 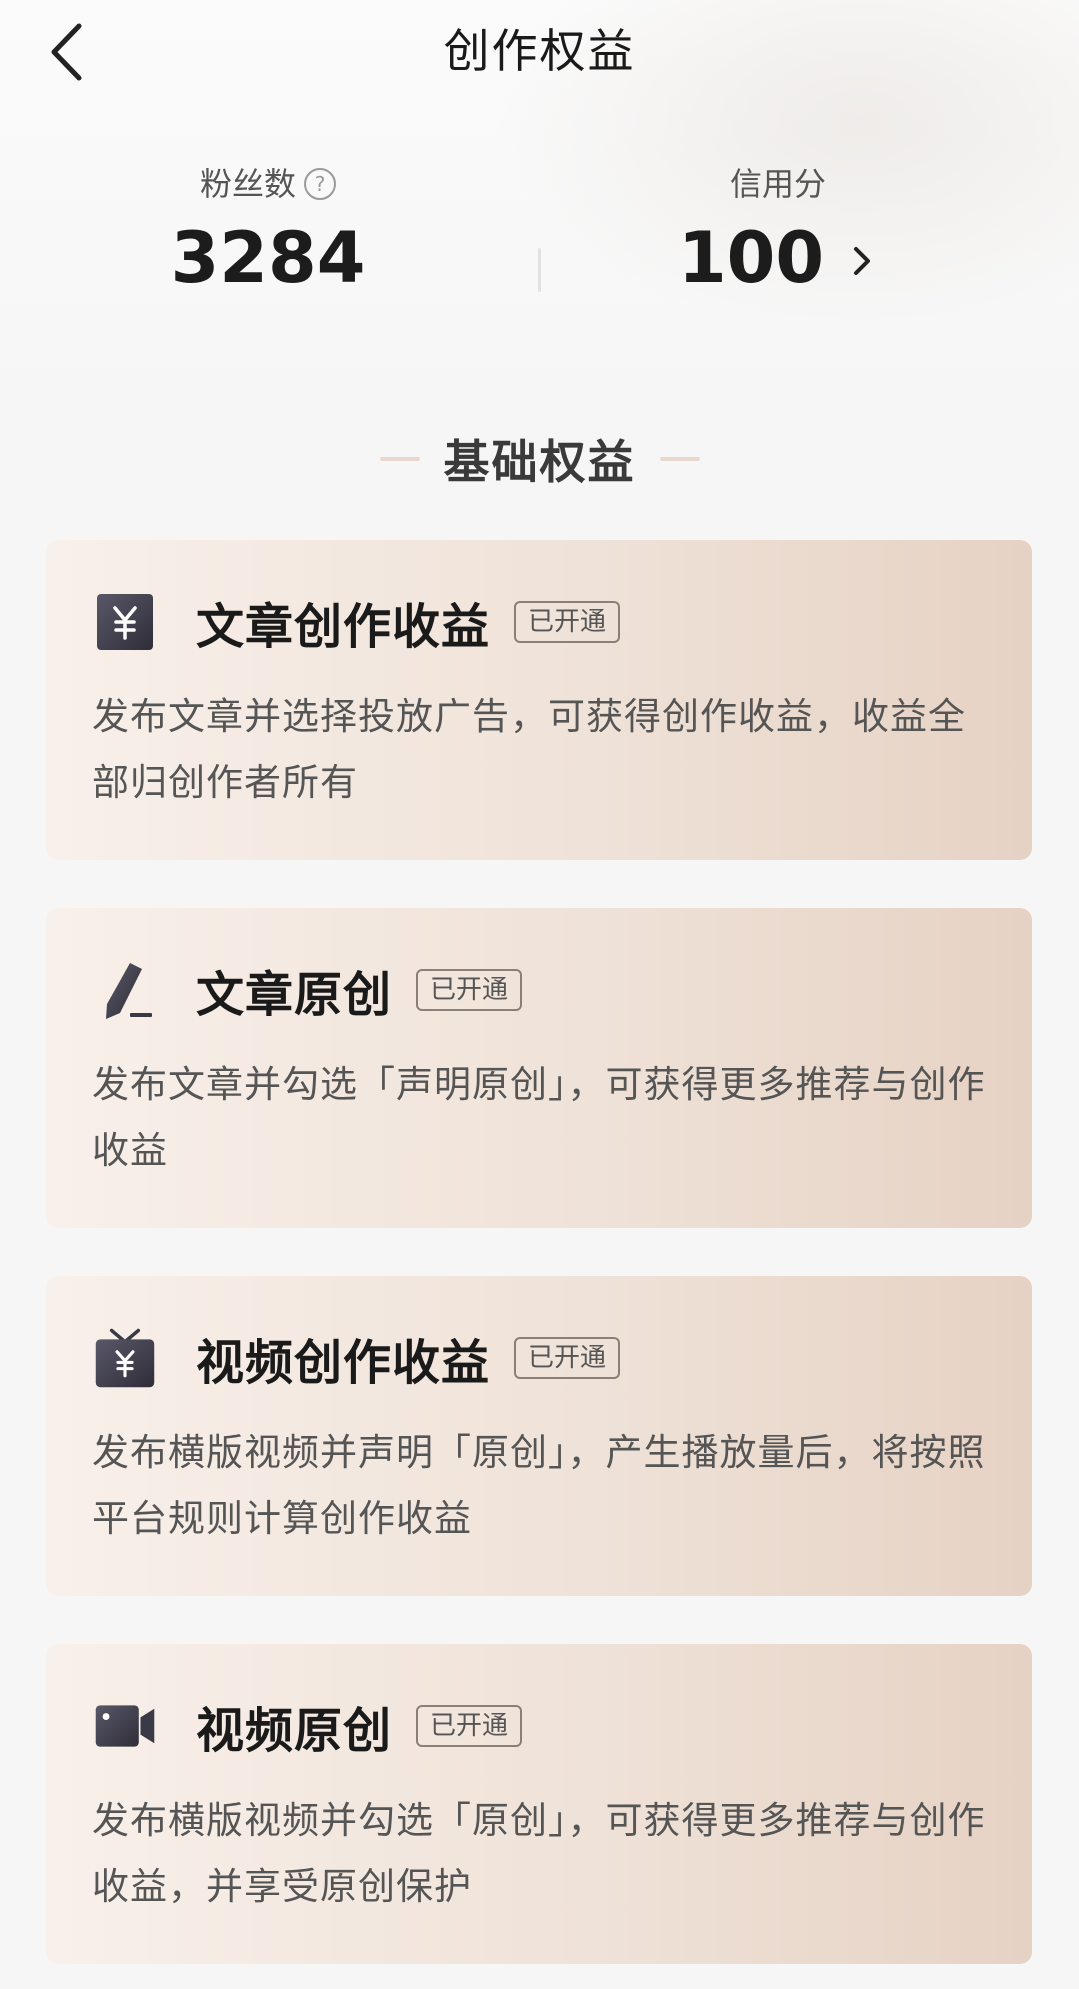 What do you see at coordinates (539, 1117) in the screenshot?
I see `card-description: 发布文章并勾选「声明原创」，可获得更多推荐与创作收益` at bounding box center [539, 1117].